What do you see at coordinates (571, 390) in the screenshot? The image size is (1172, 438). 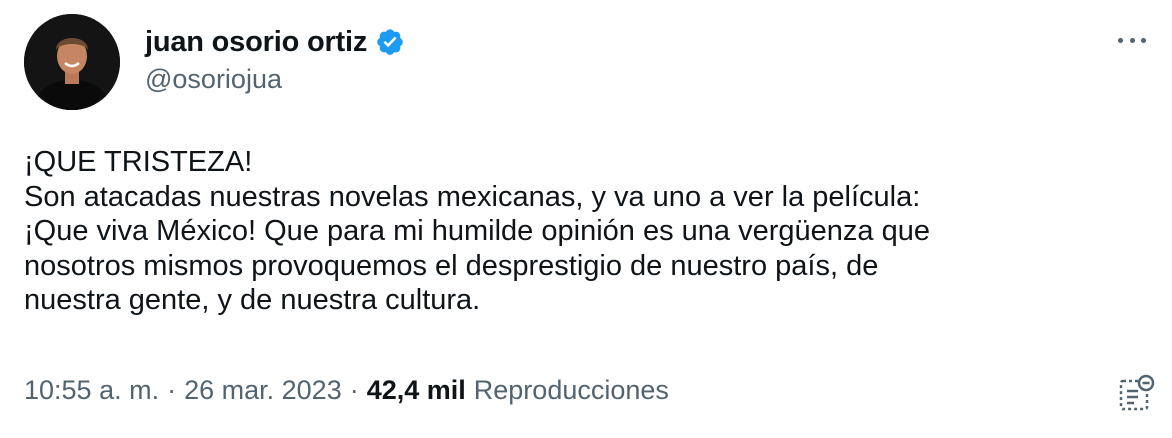 I see `views-label: Reproducciones` at bounding box center [571, 390].